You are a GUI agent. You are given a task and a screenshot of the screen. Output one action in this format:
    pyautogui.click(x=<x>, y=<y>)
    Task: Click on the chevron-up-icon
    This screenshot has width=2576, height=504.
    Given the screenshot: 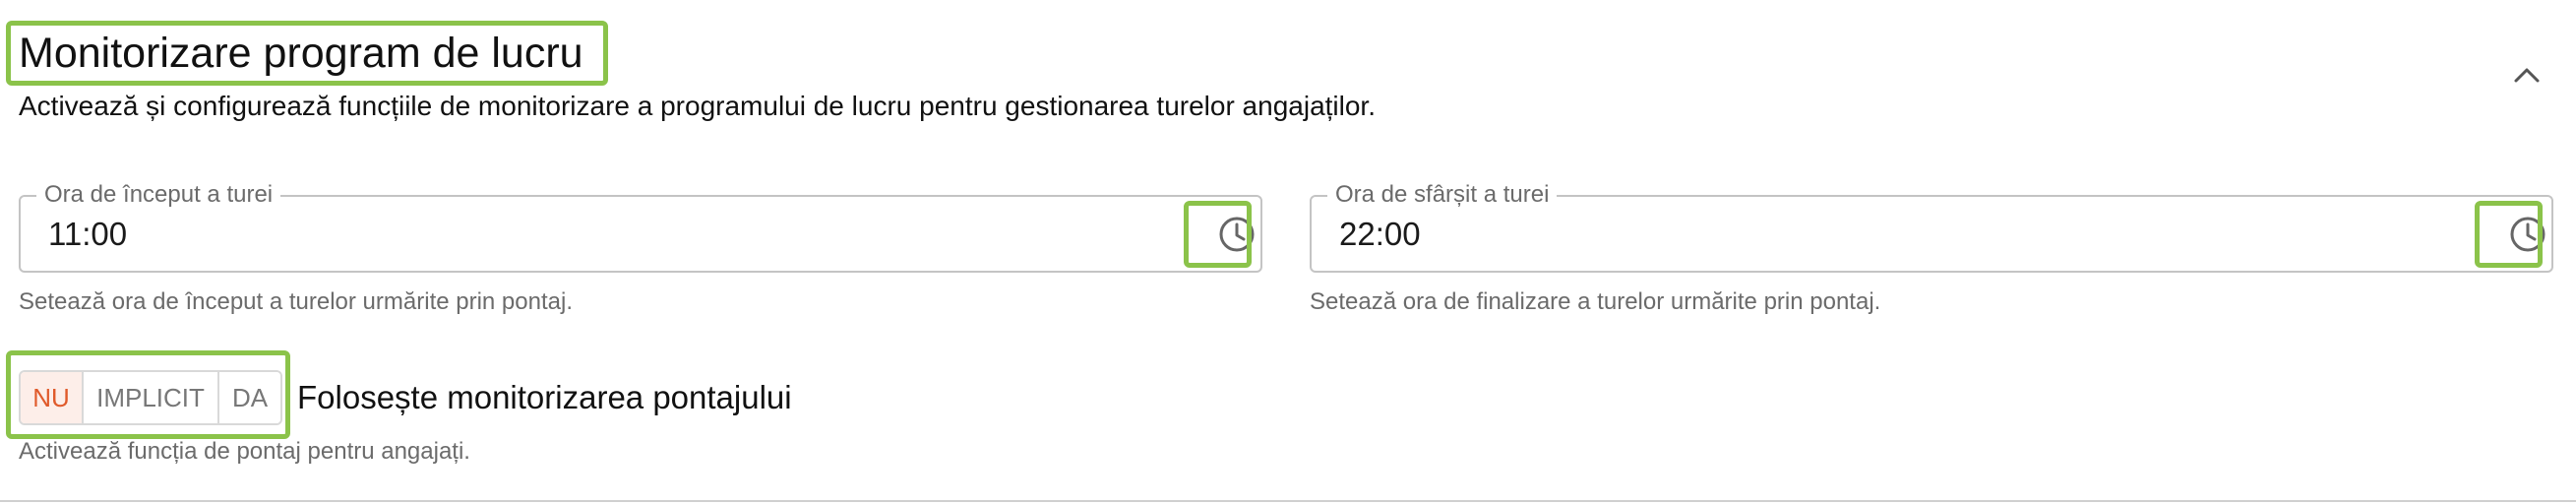 What is the action you would take?
    pyautogui.click(x=2527, y=75)
    